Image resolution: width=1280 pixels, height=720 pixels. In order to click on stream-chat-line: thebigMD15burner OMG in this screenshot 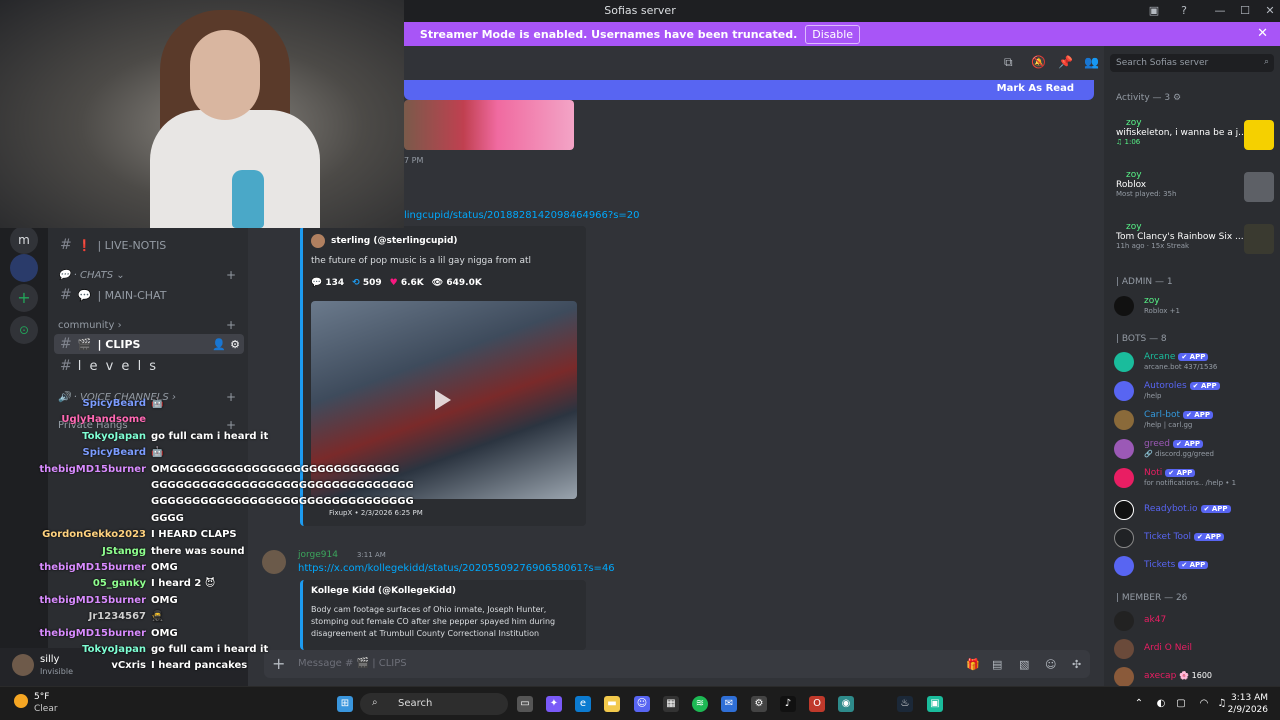, I will do `click(89, 633)`.